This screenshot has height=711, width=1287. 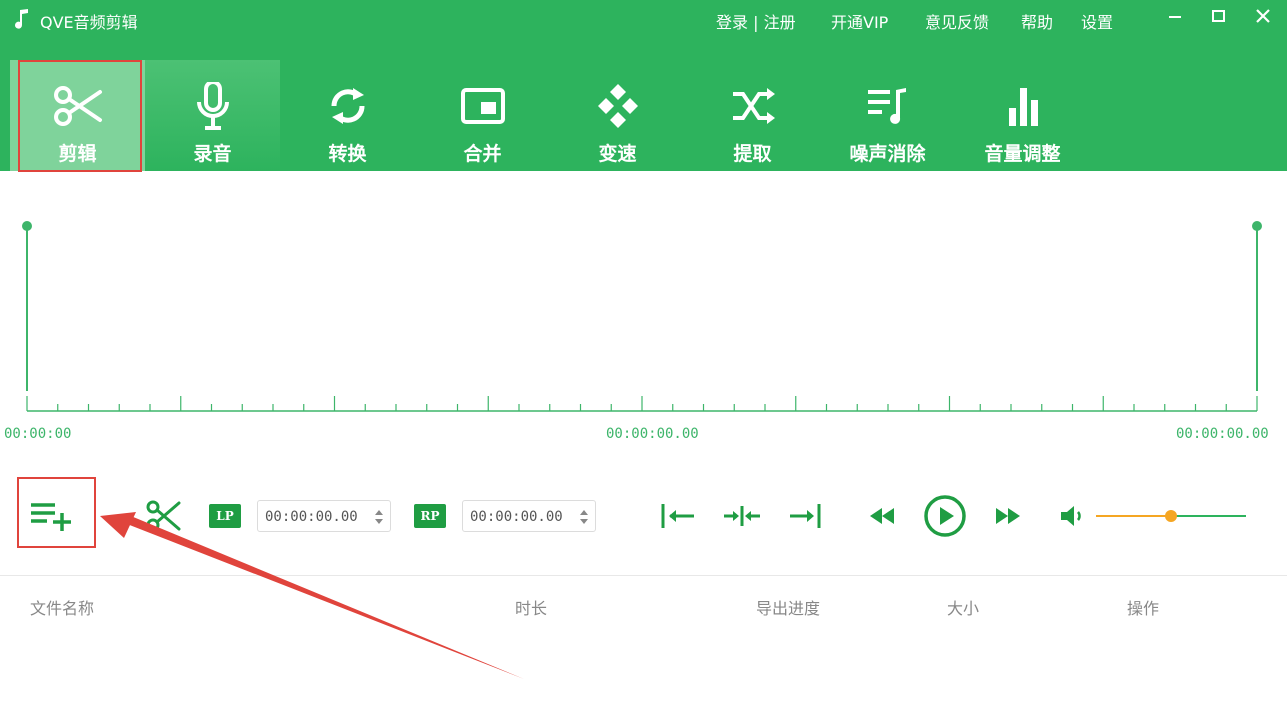 What do you see at coordinates (752, 154) in the screenshot?
I see `tab-label: 提取` at bounding box center [752, 154].